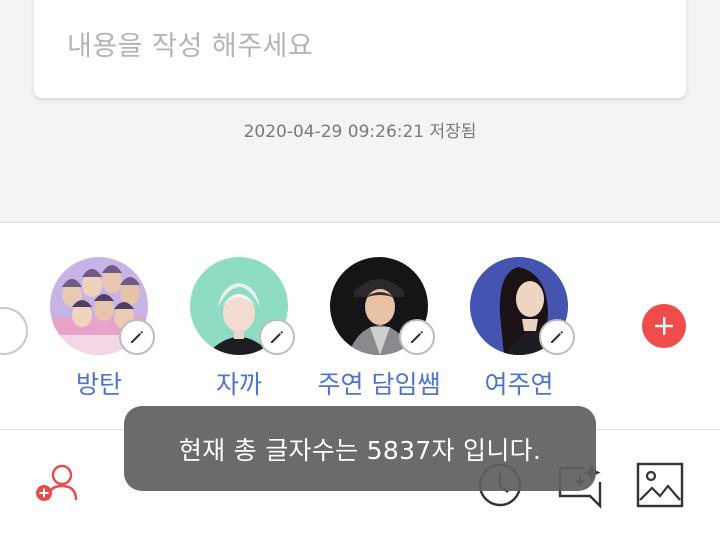 The height and width of the screenshot is (540, 720). What do you see at coordinates (360, 132) in the screenshot?
I see `saved-status: 2020-04-29 09:26:21 저장됨` at bounding box center [360, 132].